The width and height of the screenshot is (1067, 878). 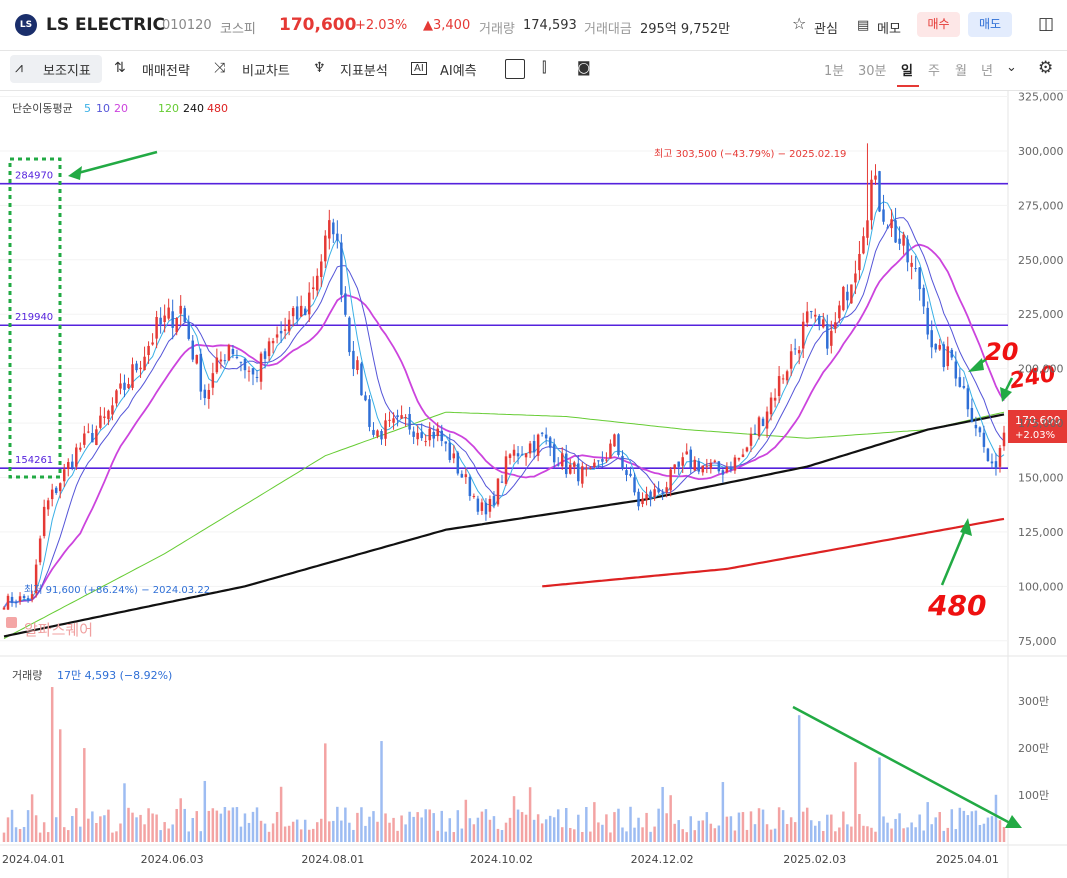 I want to click on sell-button: 매도, so click(x=990, y=24).